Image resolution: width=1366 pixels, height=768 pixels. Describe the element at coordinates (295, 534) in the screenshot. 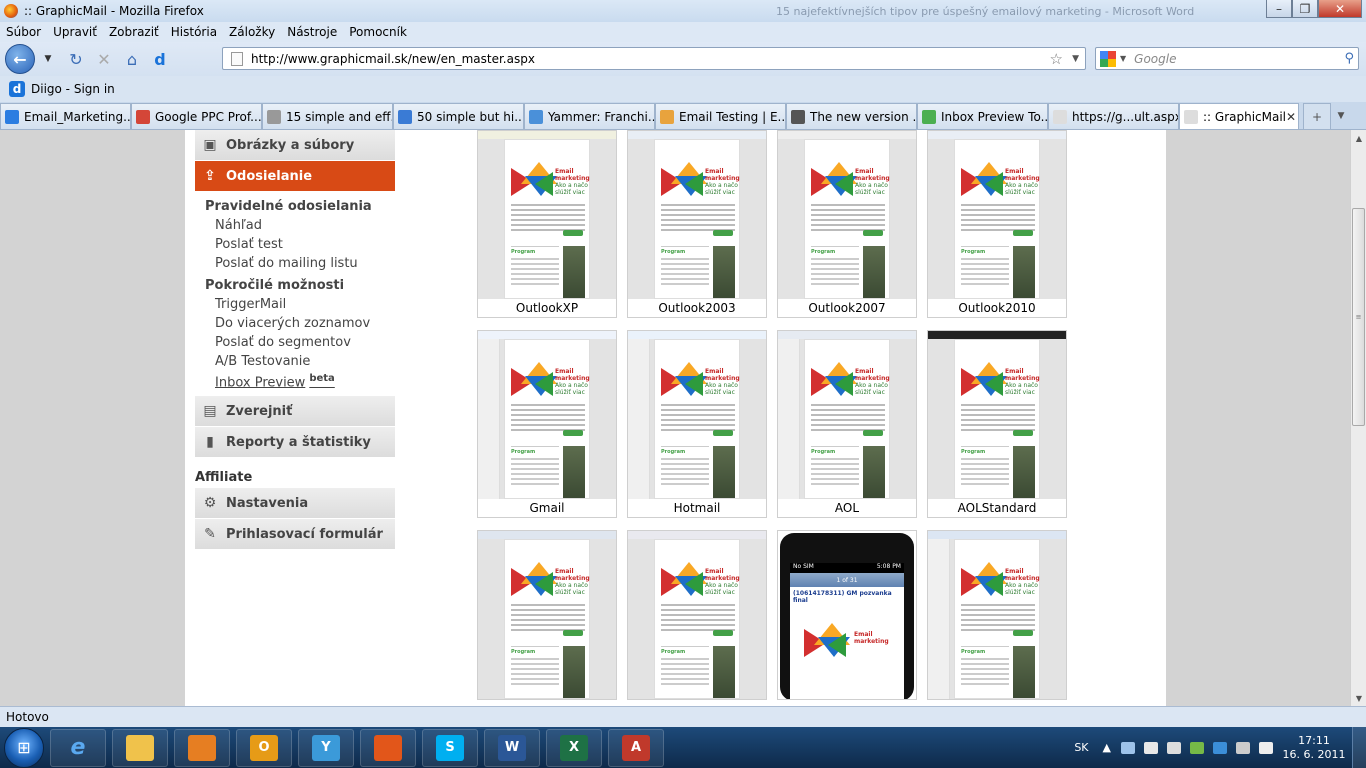

I see `sidebar-item-form: ✎ Prihlasovací formulár` at that location.